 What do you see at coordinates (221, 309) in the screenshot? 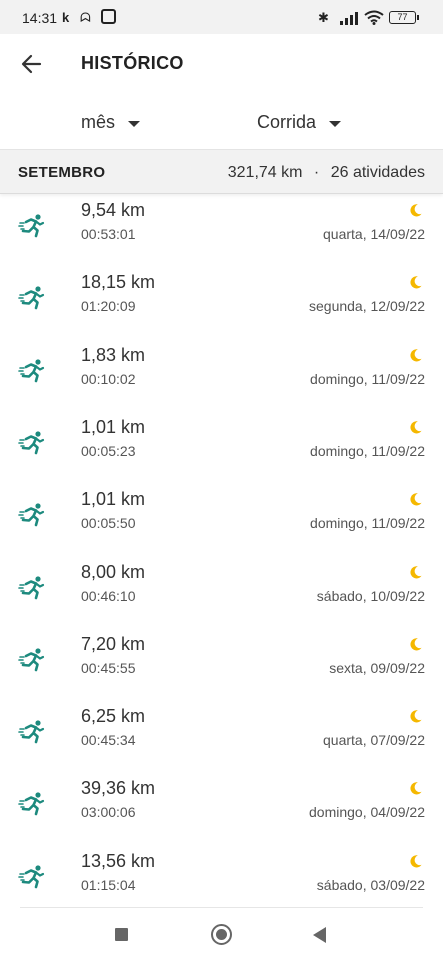
I see `activity-row: 18,15 km 01:20:09 segunda, 12/09/22` at bounding box center [221, 309].